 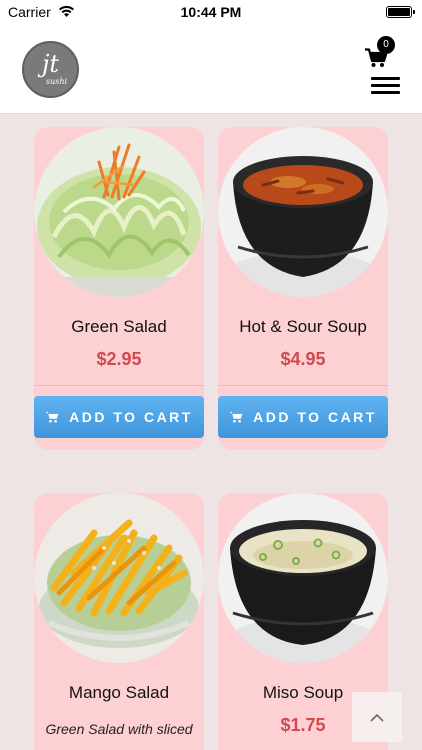 What do you see at coordinates (303, 578) in the screenshot?
I see `miso-soup-image` at bounding box center [303, 578].